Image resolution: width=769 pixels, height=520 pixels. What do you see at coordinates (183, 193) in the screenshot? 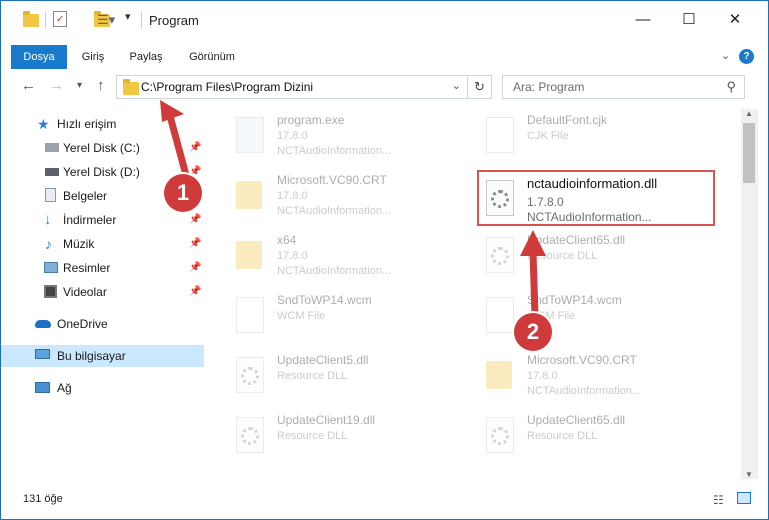
I see `step-badge-1: 1` at bounding box center [183, 193].